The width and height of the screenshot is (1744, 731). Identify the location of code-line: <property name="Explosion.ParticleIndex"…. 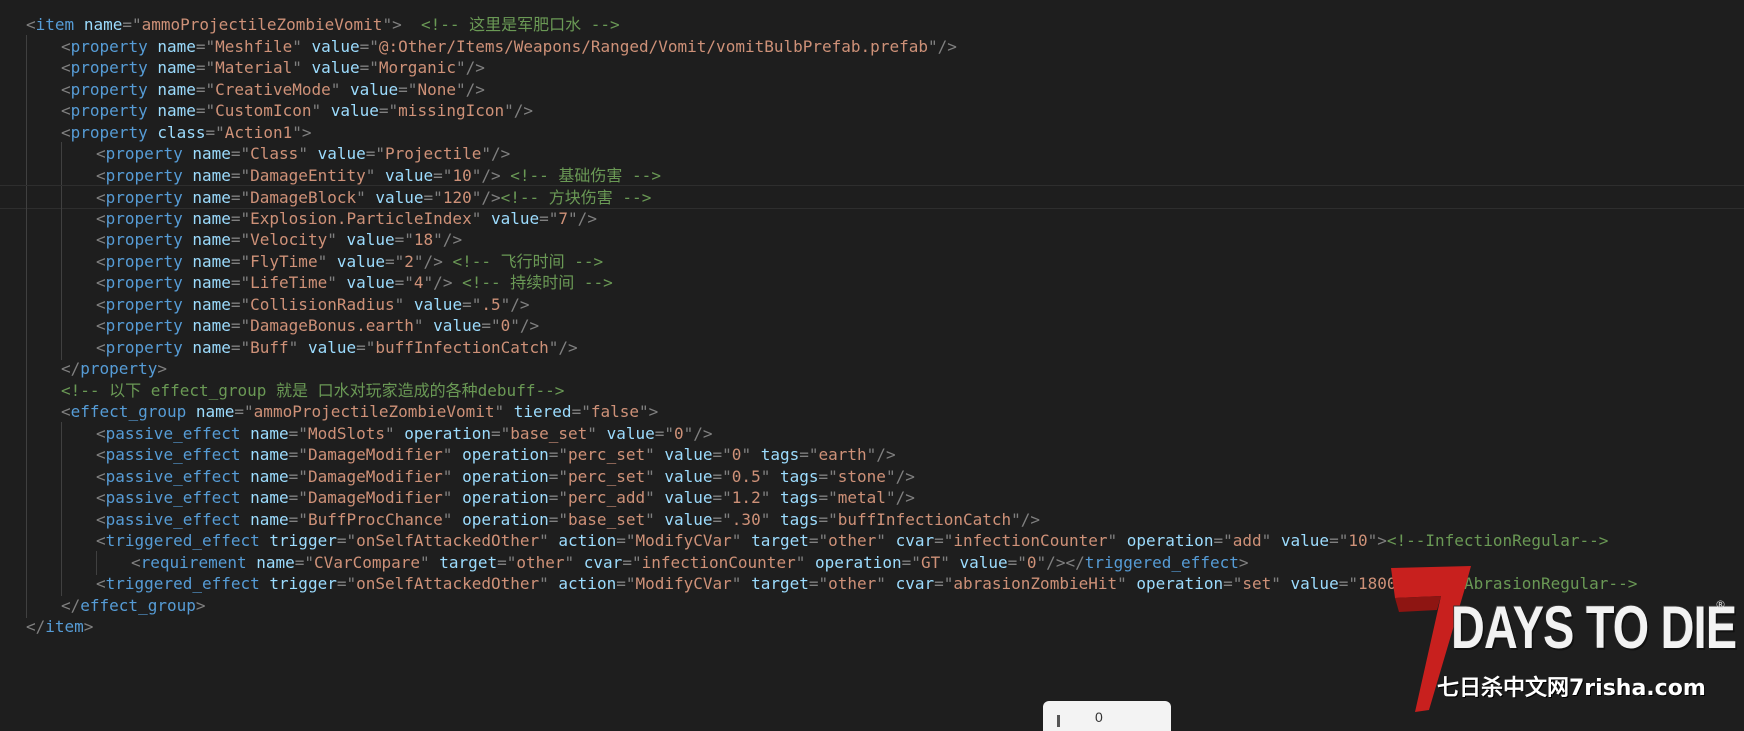
(872, 218).